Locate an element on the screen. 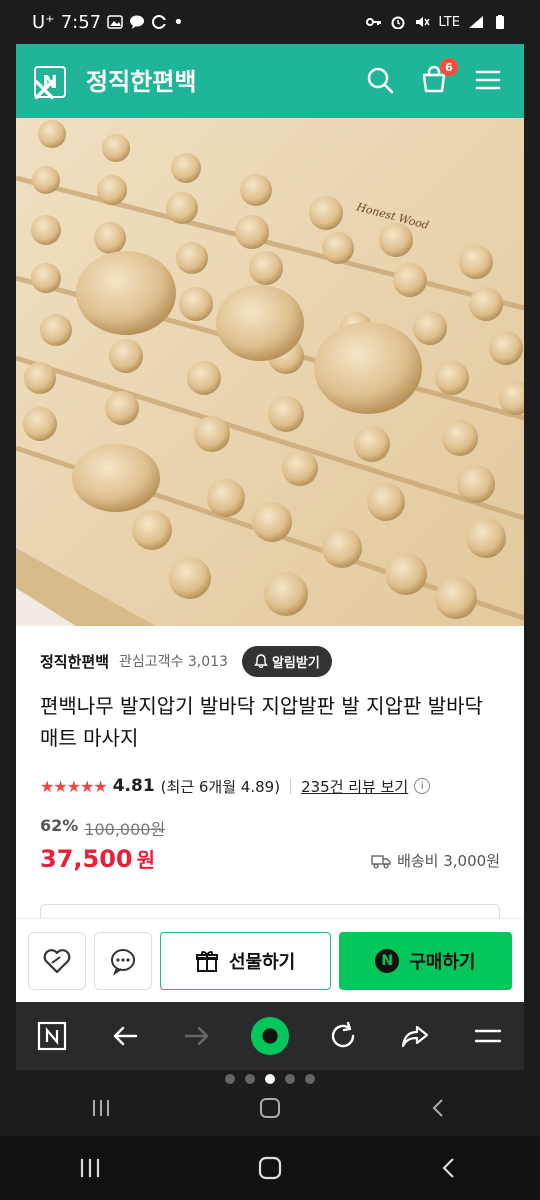 Image resolution: width=540 pixels, height=1200 pixels. share-button is located at coordinates (415, 1036).